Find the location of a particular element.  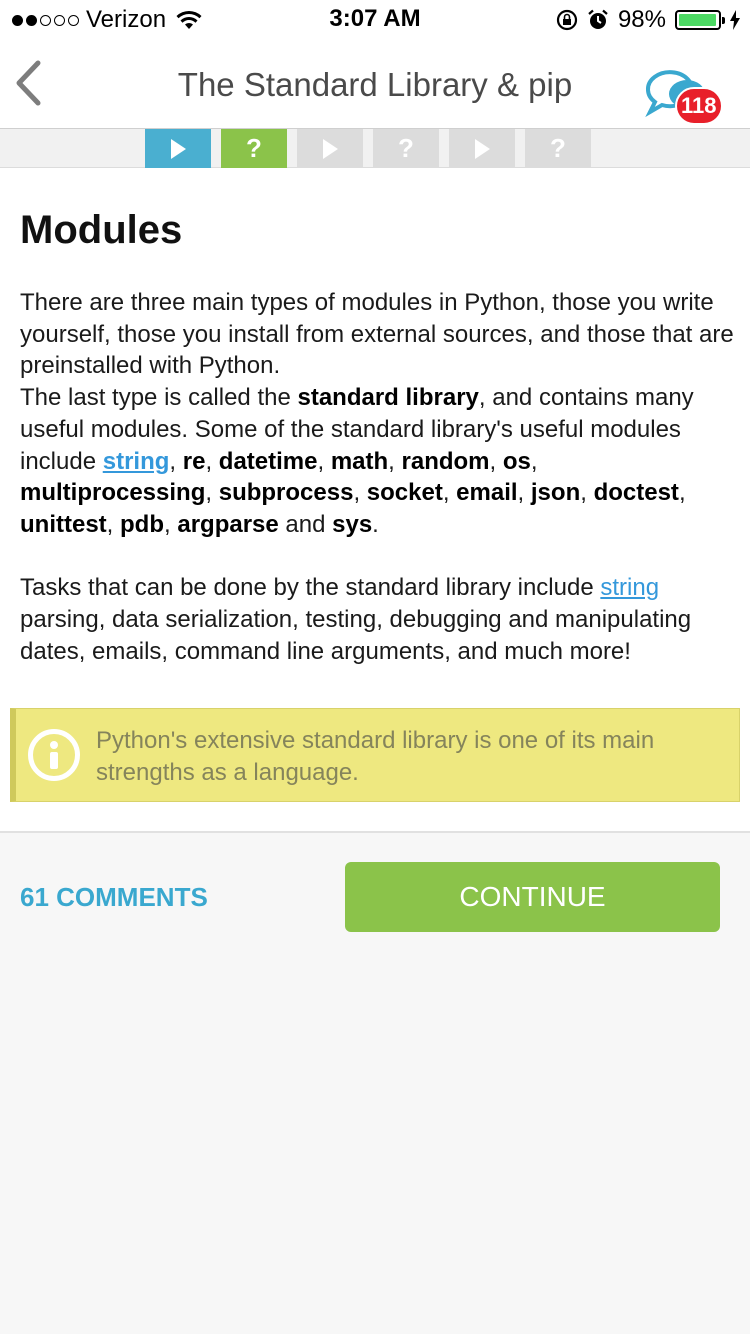

charging-bolt-icon is located at coordinates (735, 20).